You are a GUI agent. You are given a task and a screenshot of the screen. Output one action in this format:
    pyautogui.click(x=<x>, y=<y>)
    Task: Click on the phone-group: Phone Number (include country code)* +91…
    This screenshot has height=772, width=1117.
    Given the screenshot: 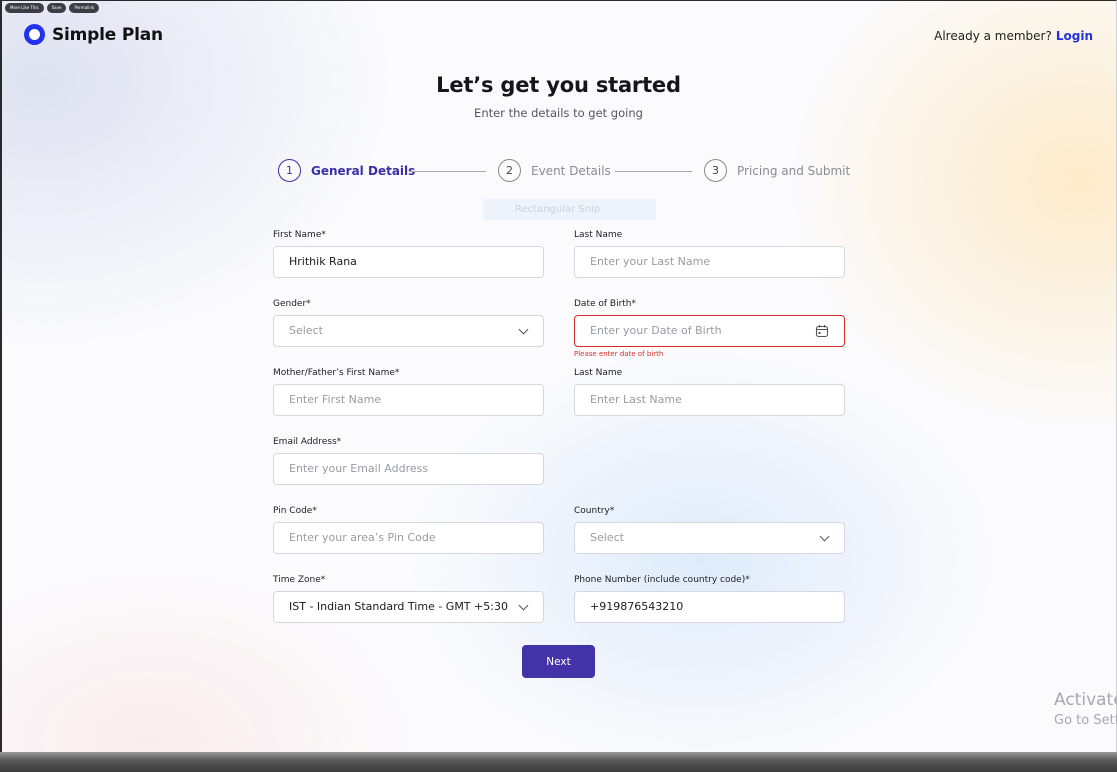 What is the action you would take?
    pyautogui.click(x=709, y=598)
    